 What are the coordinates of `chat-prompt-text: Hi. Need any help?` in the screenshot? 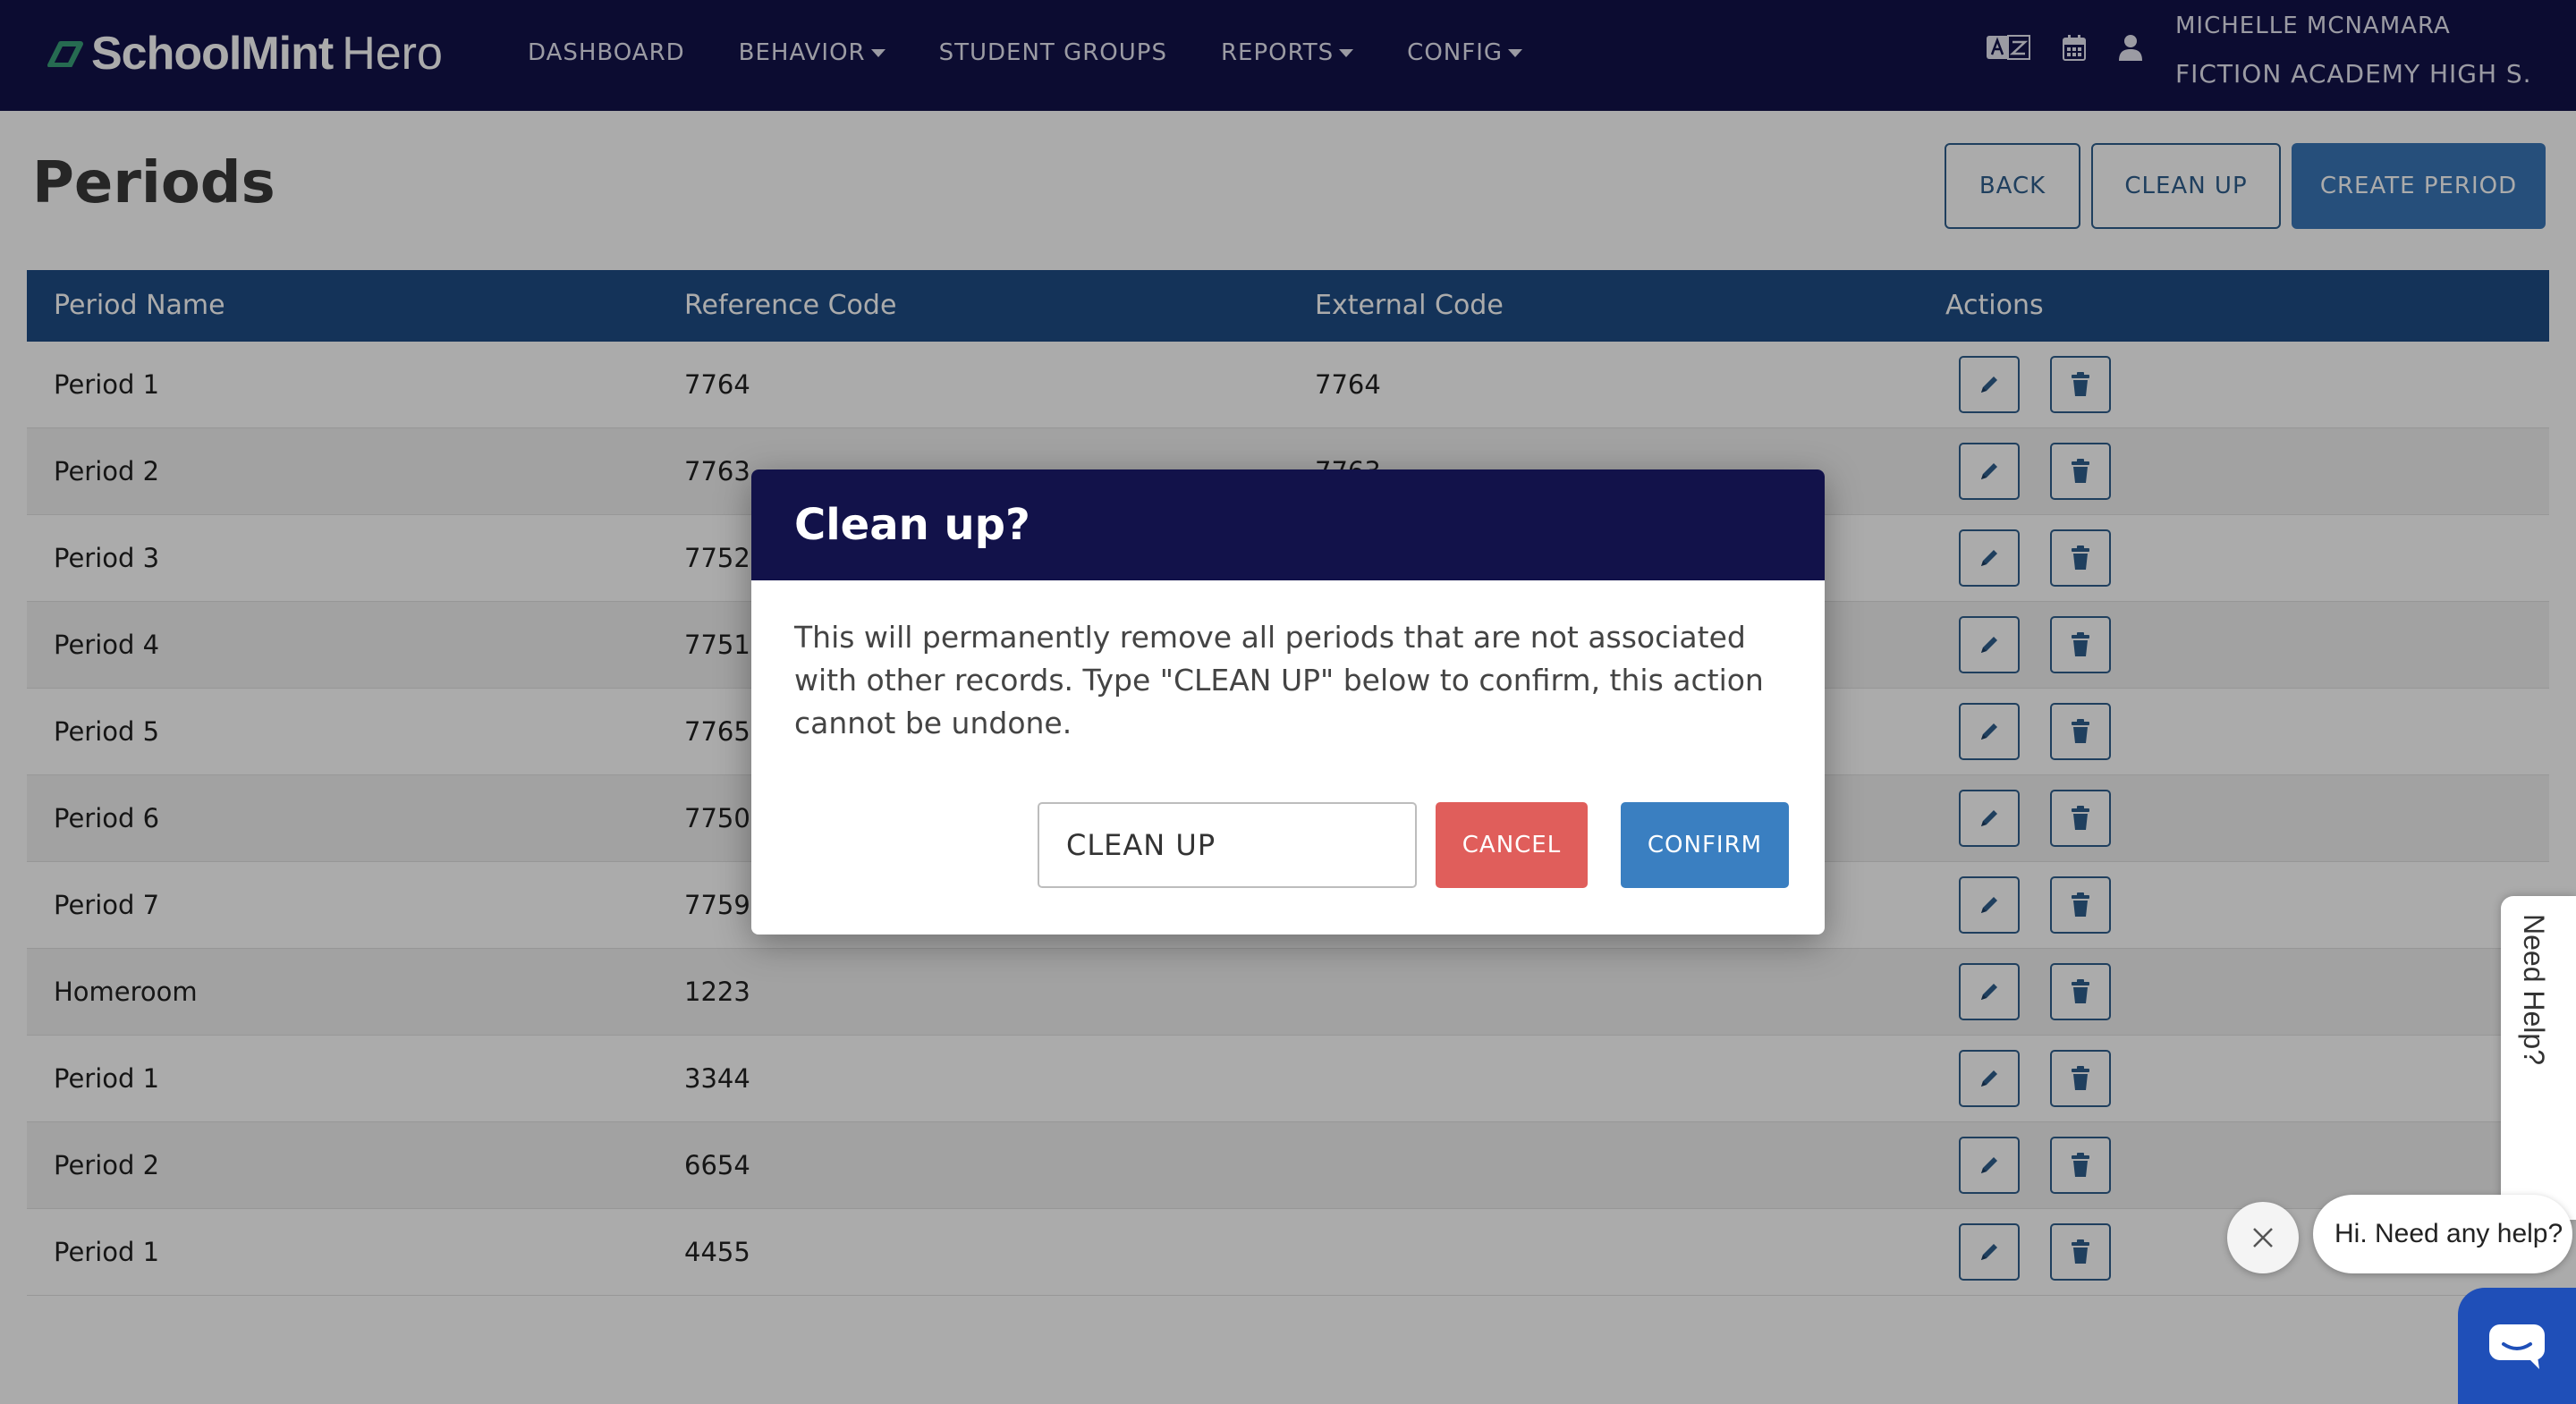 It's located at (2448, 1233).